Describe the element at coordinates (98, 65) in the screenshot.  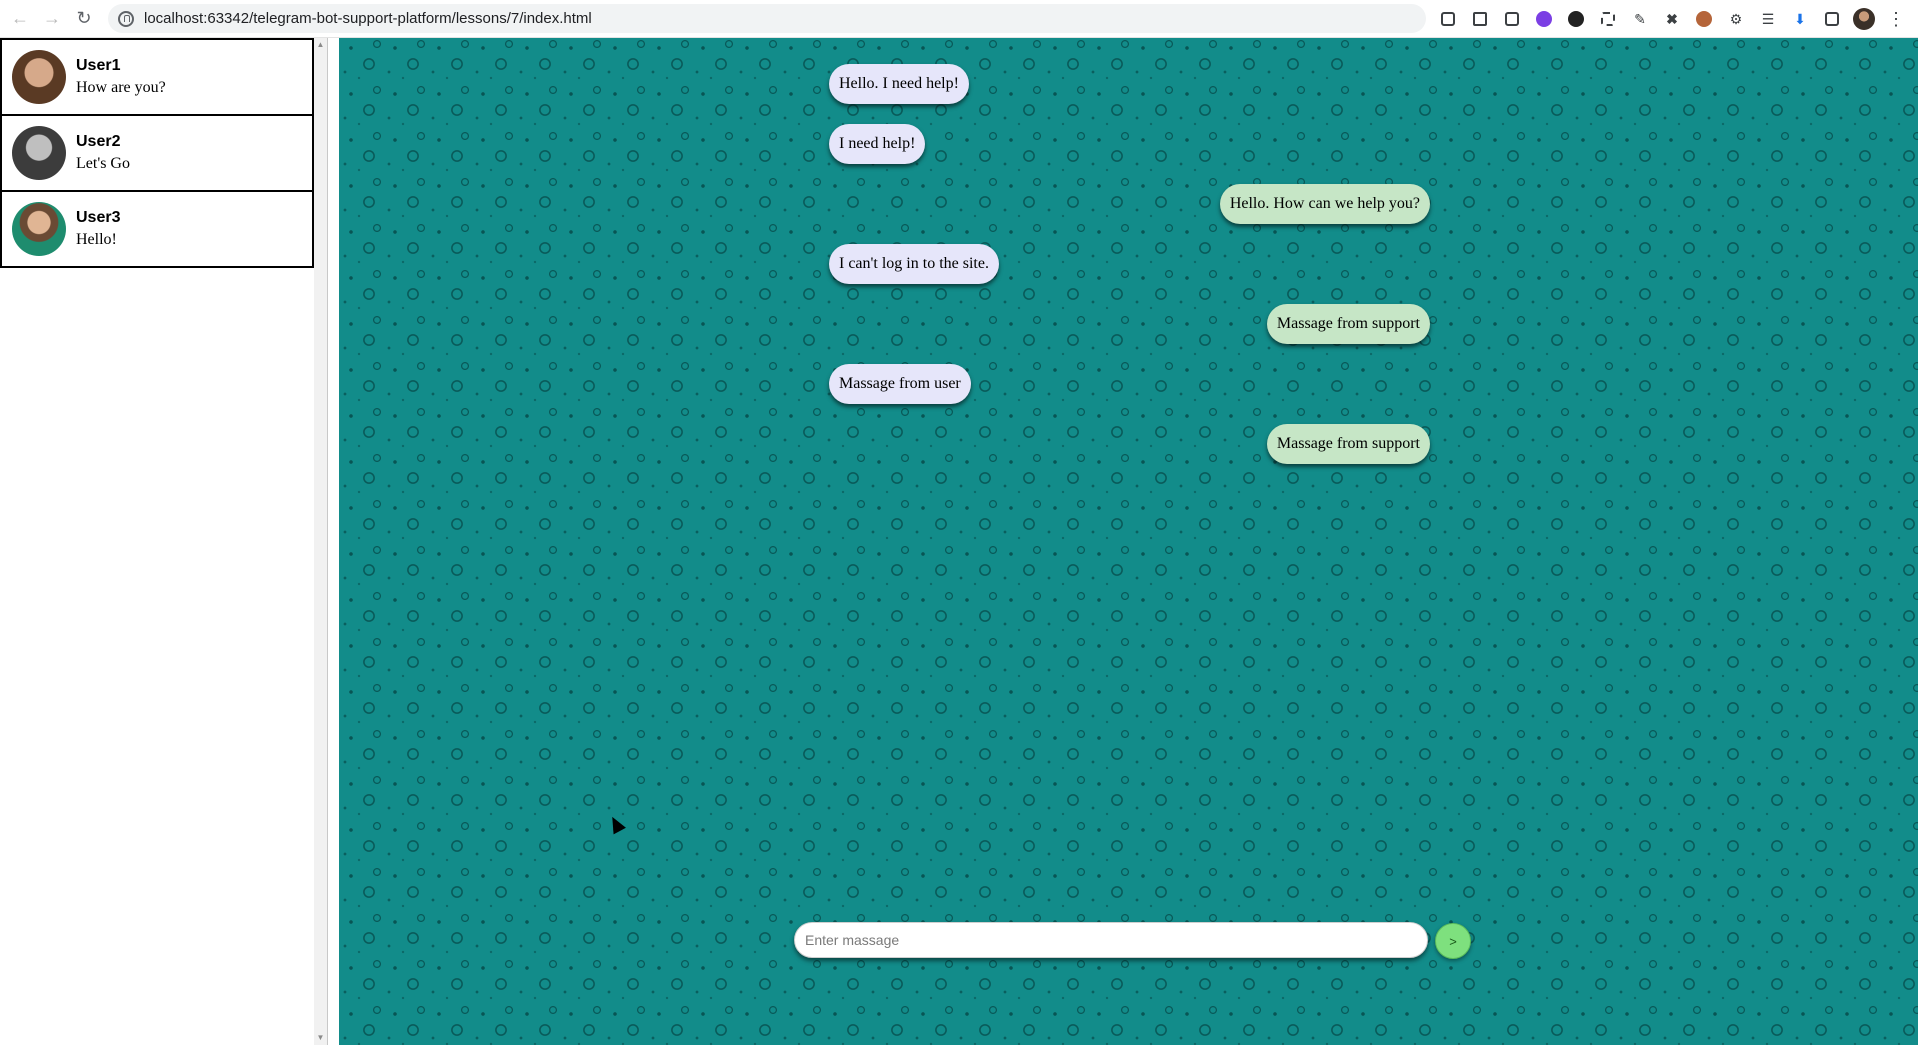
I see `chat-name: User1` at that location.